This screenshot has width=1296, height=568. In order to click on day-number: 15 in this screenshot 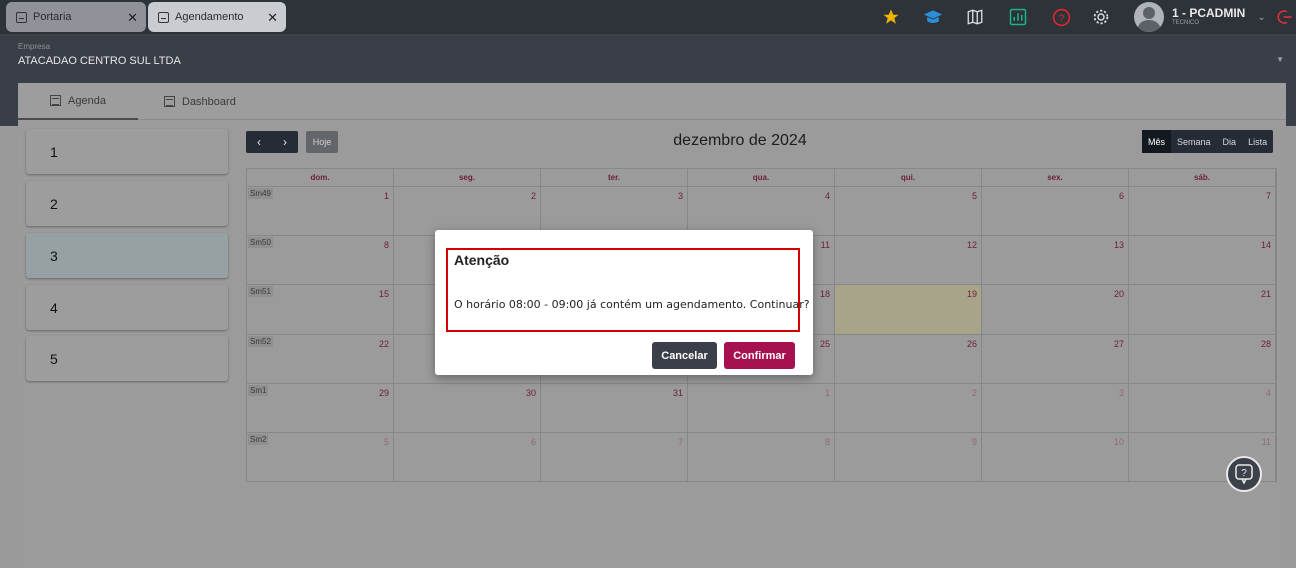, I will do `click(384, 294)`.